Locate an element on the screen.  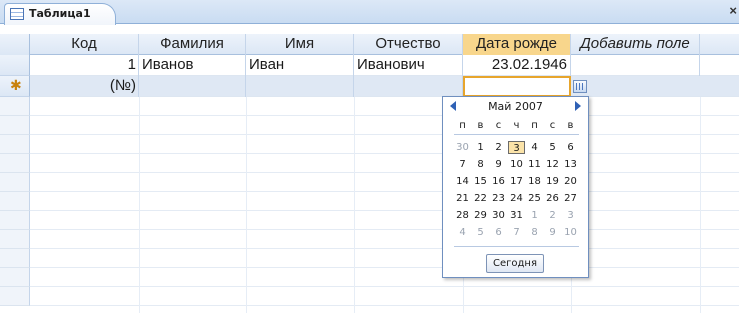
calendar-day: 26 is located at coordinates (552, 198).